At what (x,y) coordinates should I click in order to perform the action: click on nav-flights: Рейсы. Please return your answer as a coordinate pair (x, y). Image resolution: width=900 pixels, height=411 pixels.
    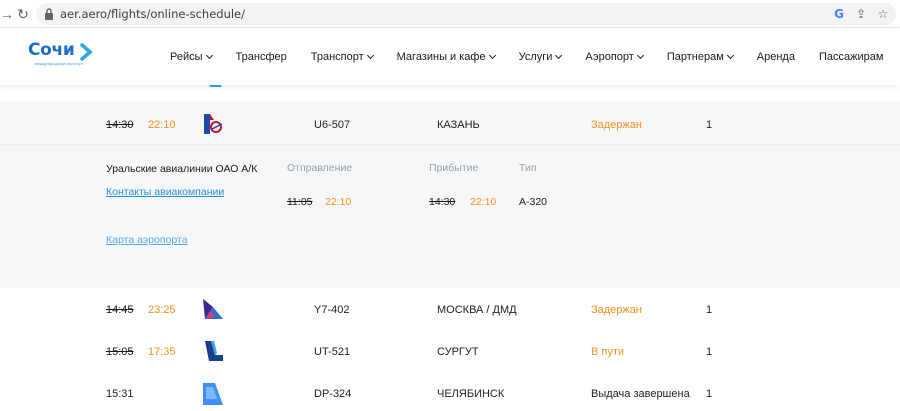
    Looking at the image, I should click on (191, 57).